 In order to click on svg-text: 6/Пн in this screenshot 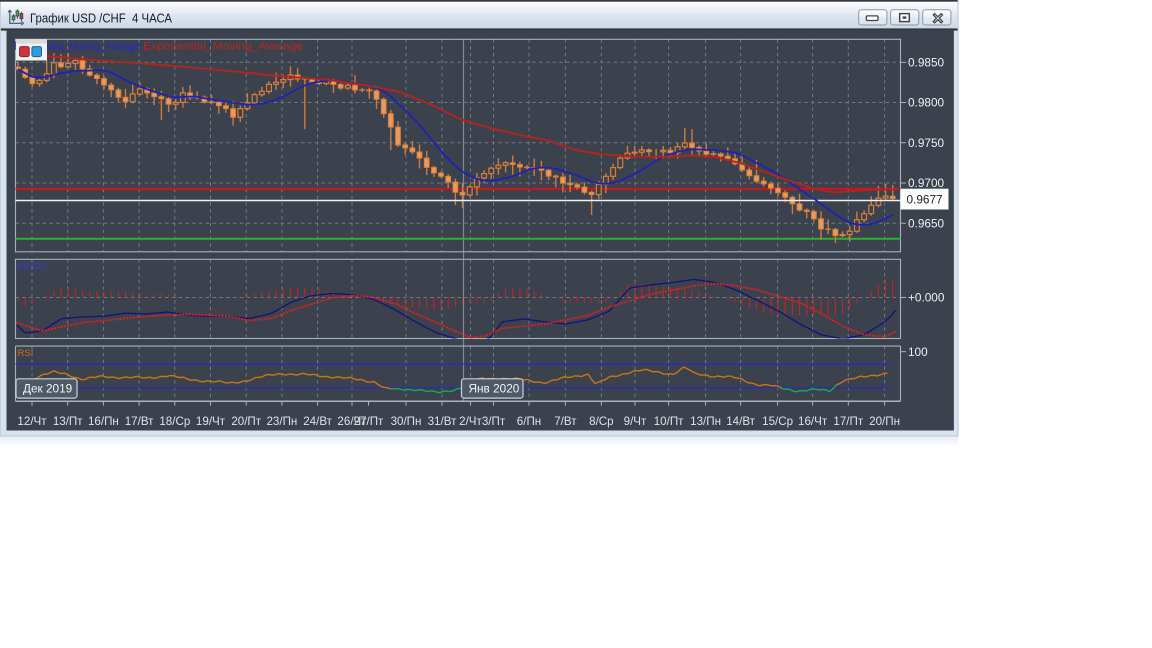, I will do `click(529, 421)`.